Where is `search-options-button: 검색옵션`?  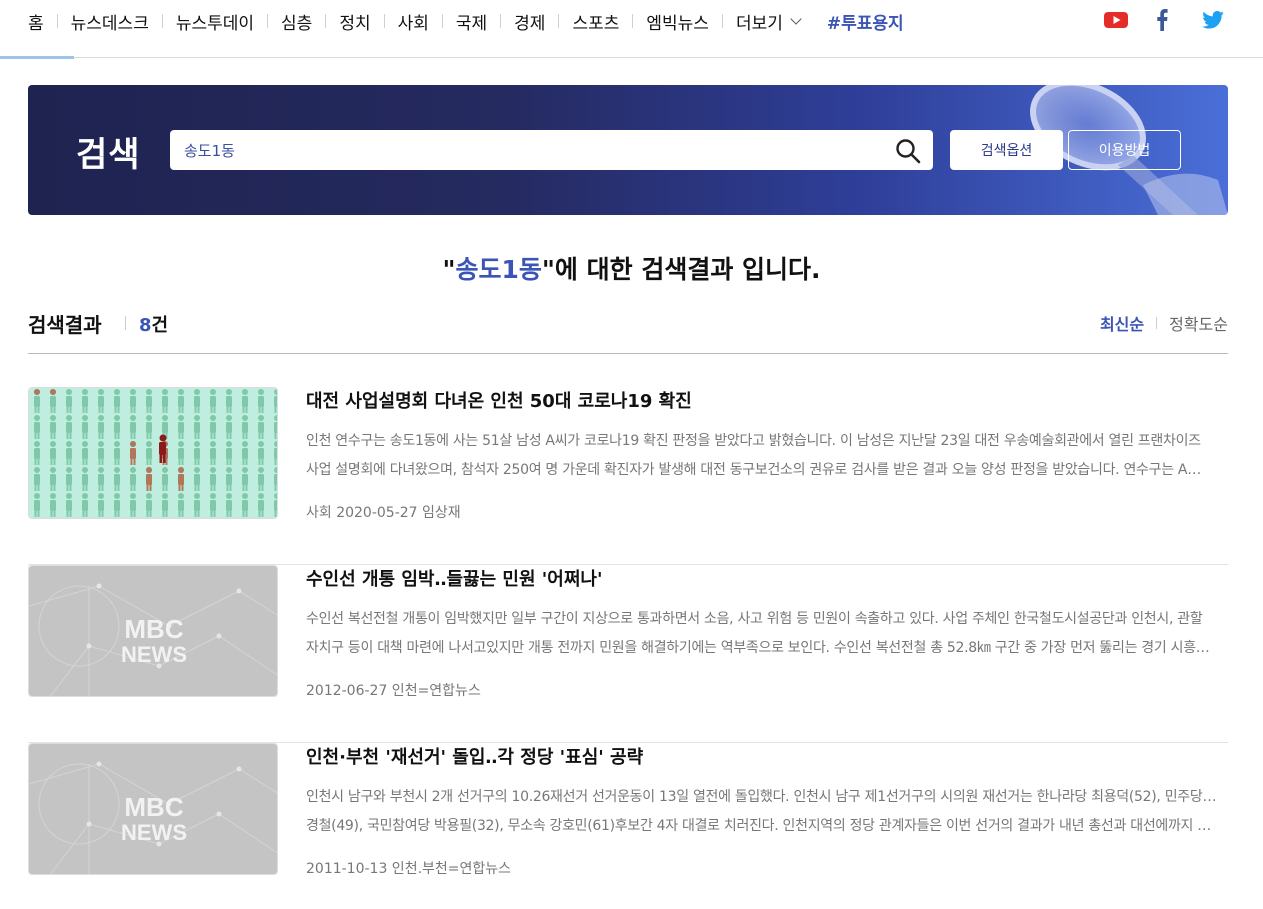 search-options-button: 검색옵션 is located at coordinates (1006, 150).